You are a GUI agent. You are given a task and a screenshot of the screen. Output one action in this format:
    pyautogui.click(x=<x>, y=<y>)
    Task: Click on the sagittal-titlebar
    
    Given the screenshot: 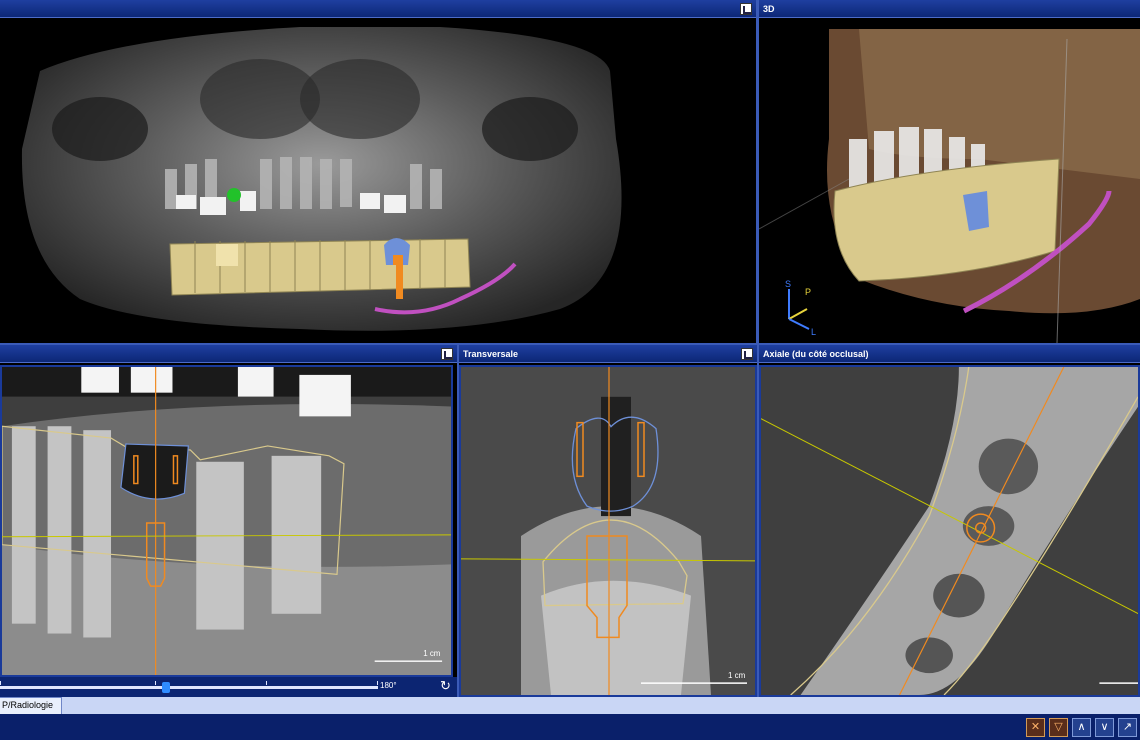 What is the action you would take?
    pyautogui.click(x=228, y=354)
    